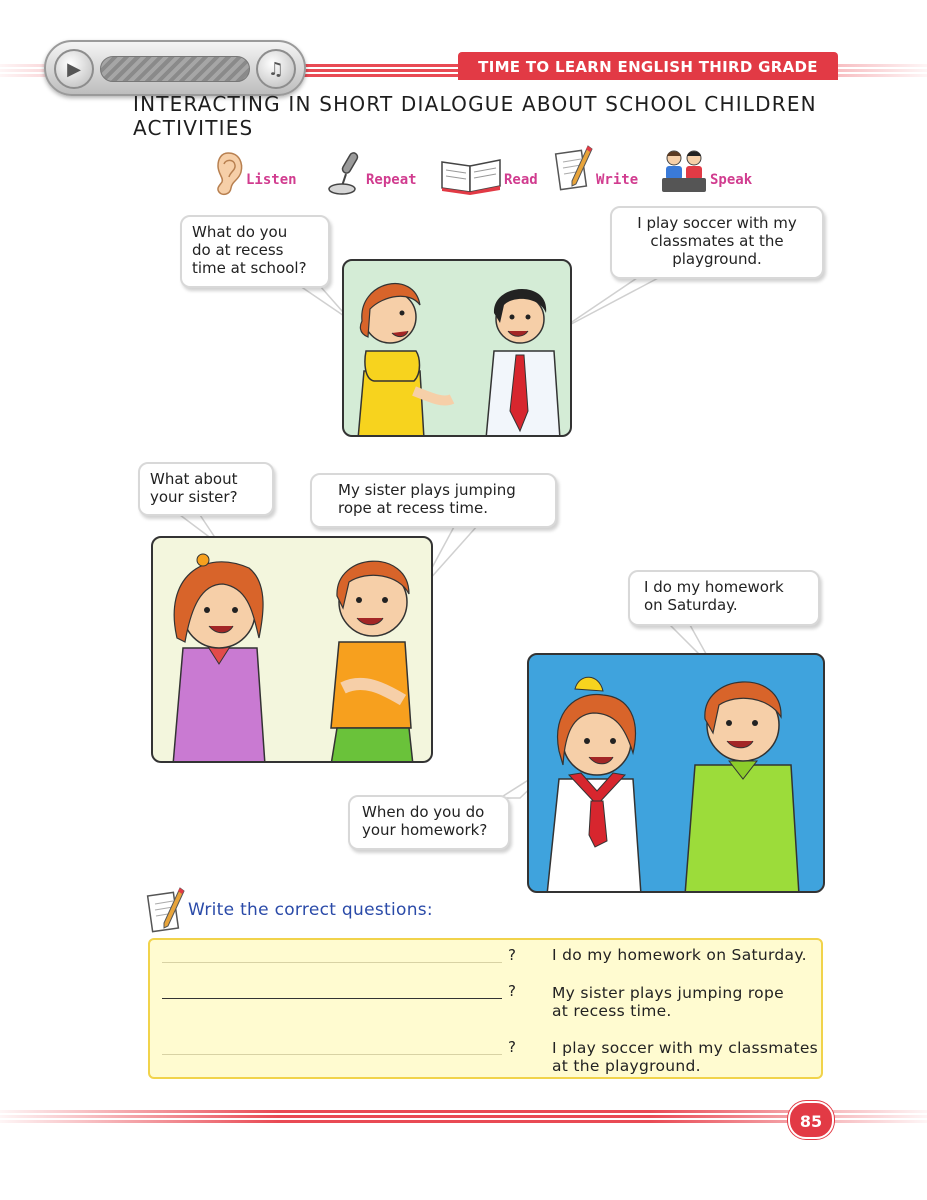 This screenshot has height=1200, width=927. I want to click on scene1-illustration, so click(457, 348).